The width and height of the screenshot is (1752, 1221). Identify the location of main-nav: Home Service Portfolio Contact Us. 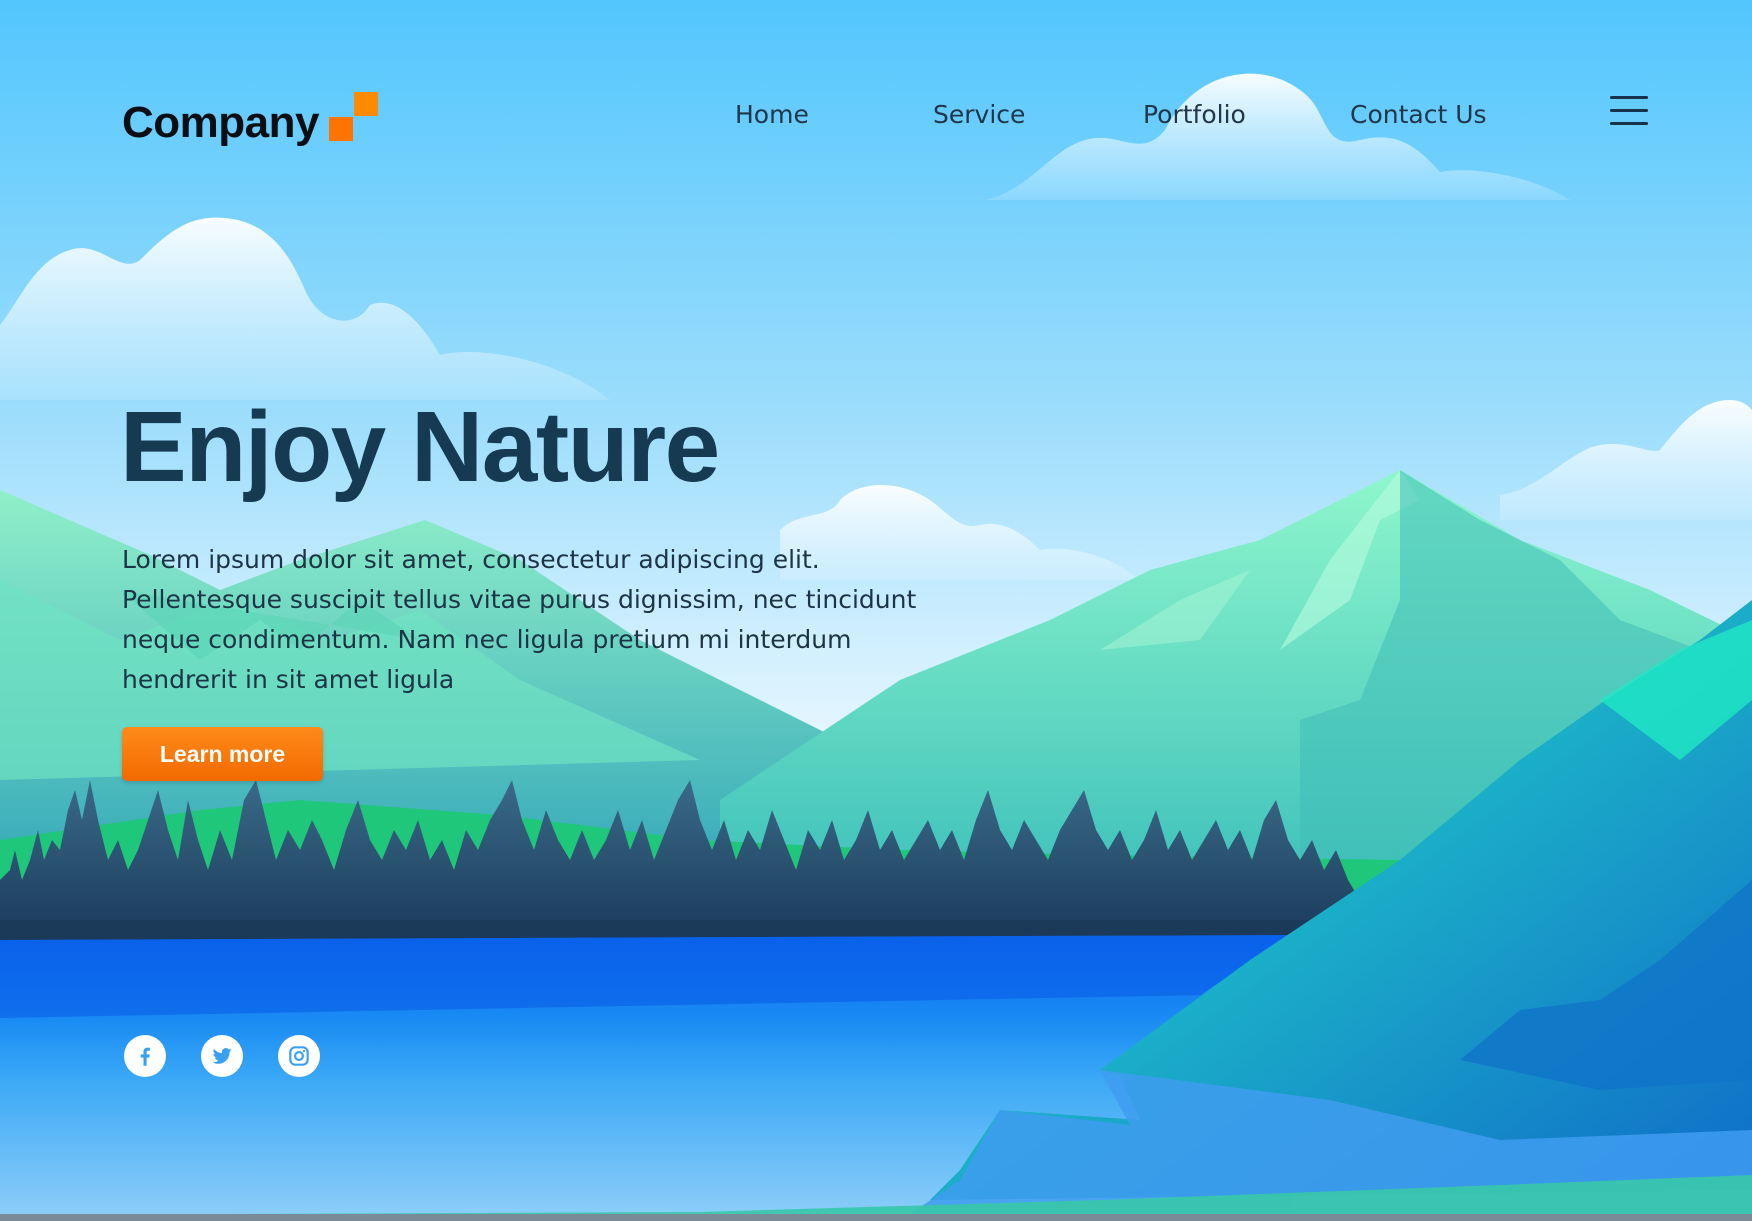
(876, 117).